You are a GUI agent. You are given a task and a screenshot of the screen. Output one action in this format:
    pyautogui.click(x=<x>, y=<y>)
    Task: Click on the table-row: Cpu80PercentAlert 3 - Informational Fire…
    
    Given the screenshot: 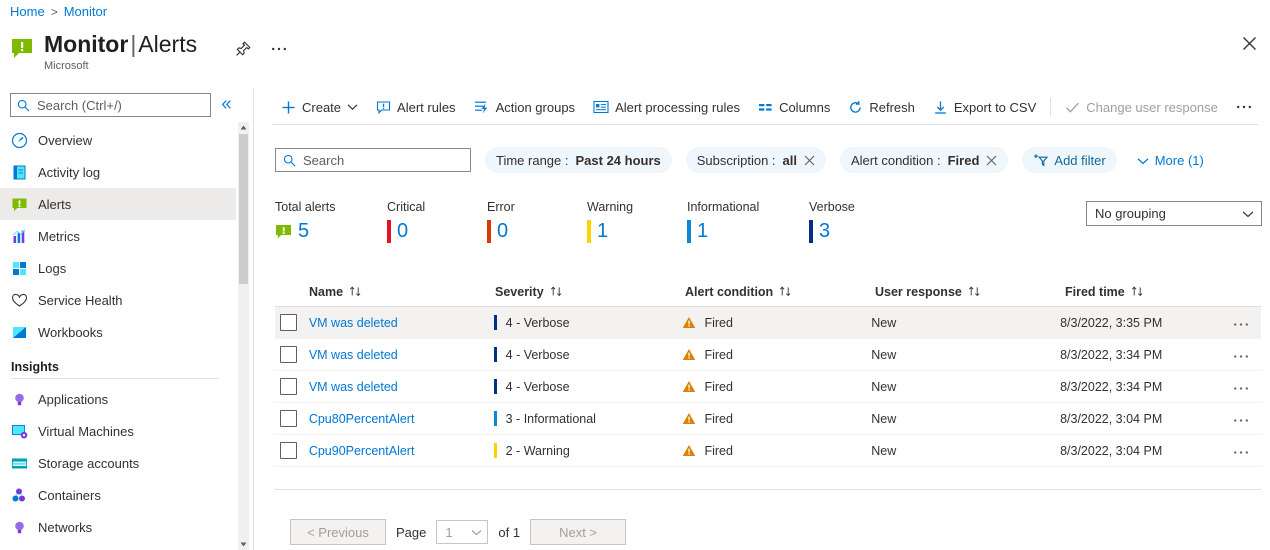 What is the action you would take?
    pyautogui.click(x=768, y=419)
    